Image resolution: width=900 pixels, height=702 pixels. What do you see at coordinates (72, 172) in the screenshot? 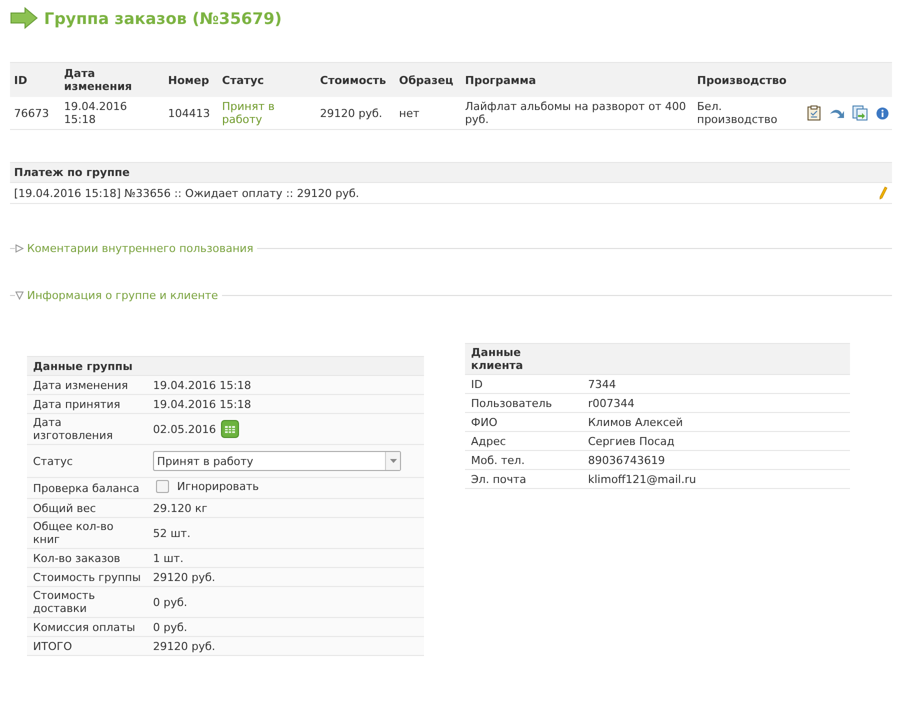
I see `section-header: Платеж по группе` at bounding box center [72, 172].